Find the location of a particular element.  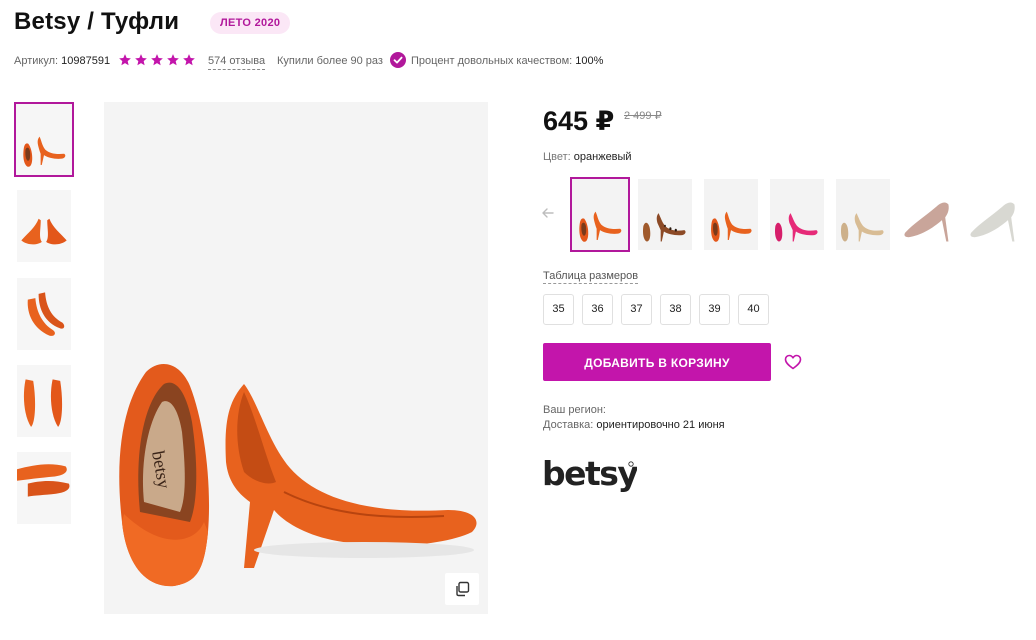

size-option: 38 is located at coordinates (675, 309).